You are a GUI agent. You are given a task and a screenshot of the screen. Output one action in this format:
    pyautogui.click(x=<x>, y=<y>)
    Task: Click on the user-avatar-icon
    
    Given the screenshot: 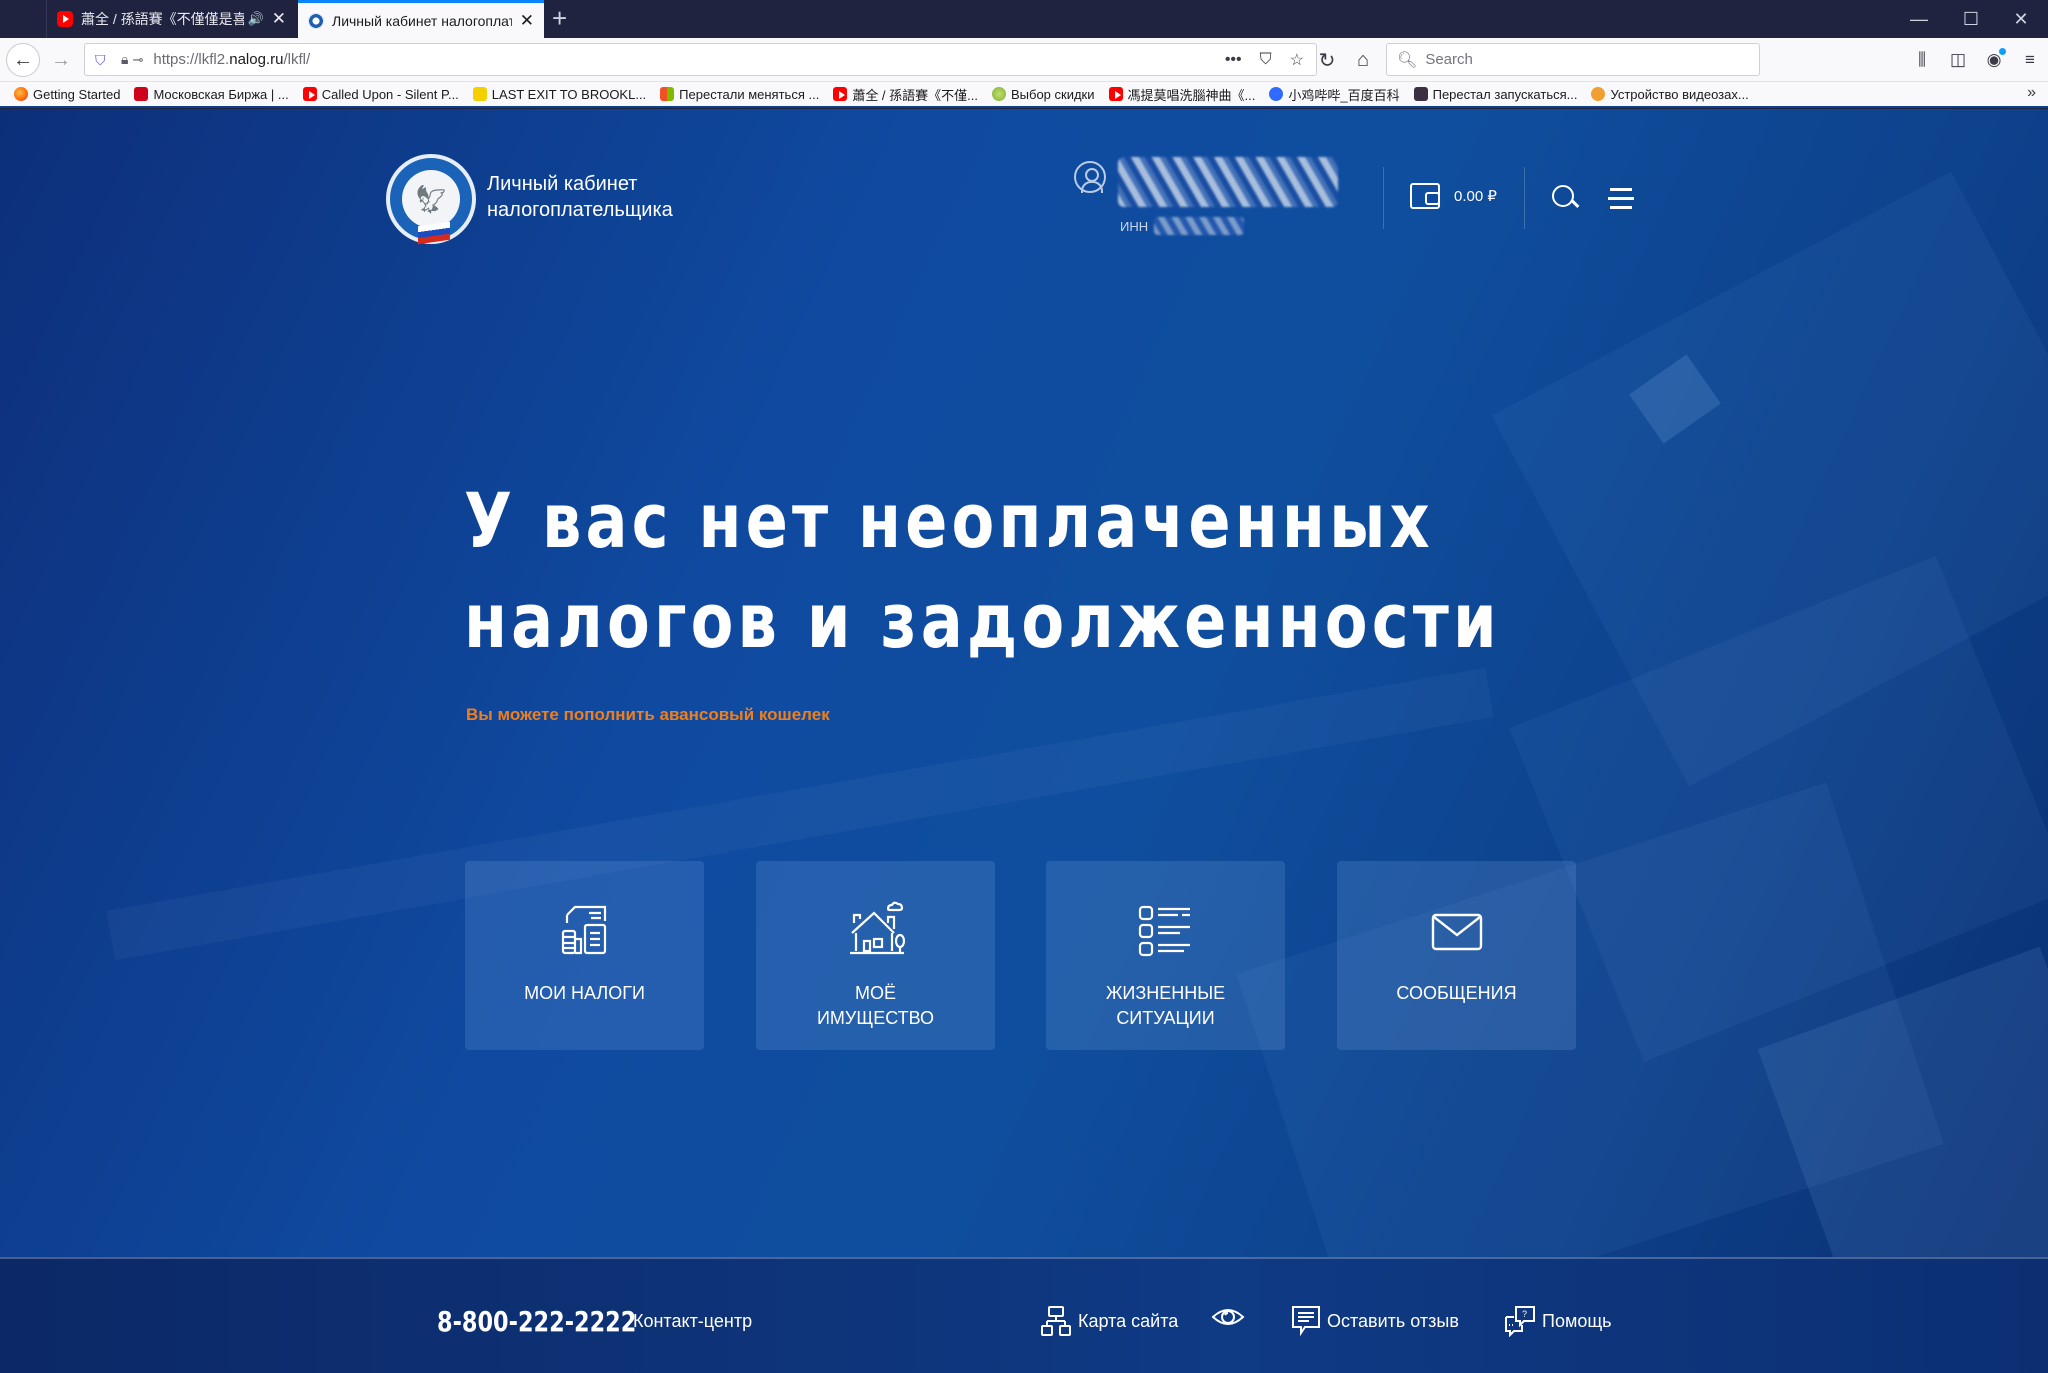 What is the action you would take?
    pyautogui.click(x=1090, y=177)
    